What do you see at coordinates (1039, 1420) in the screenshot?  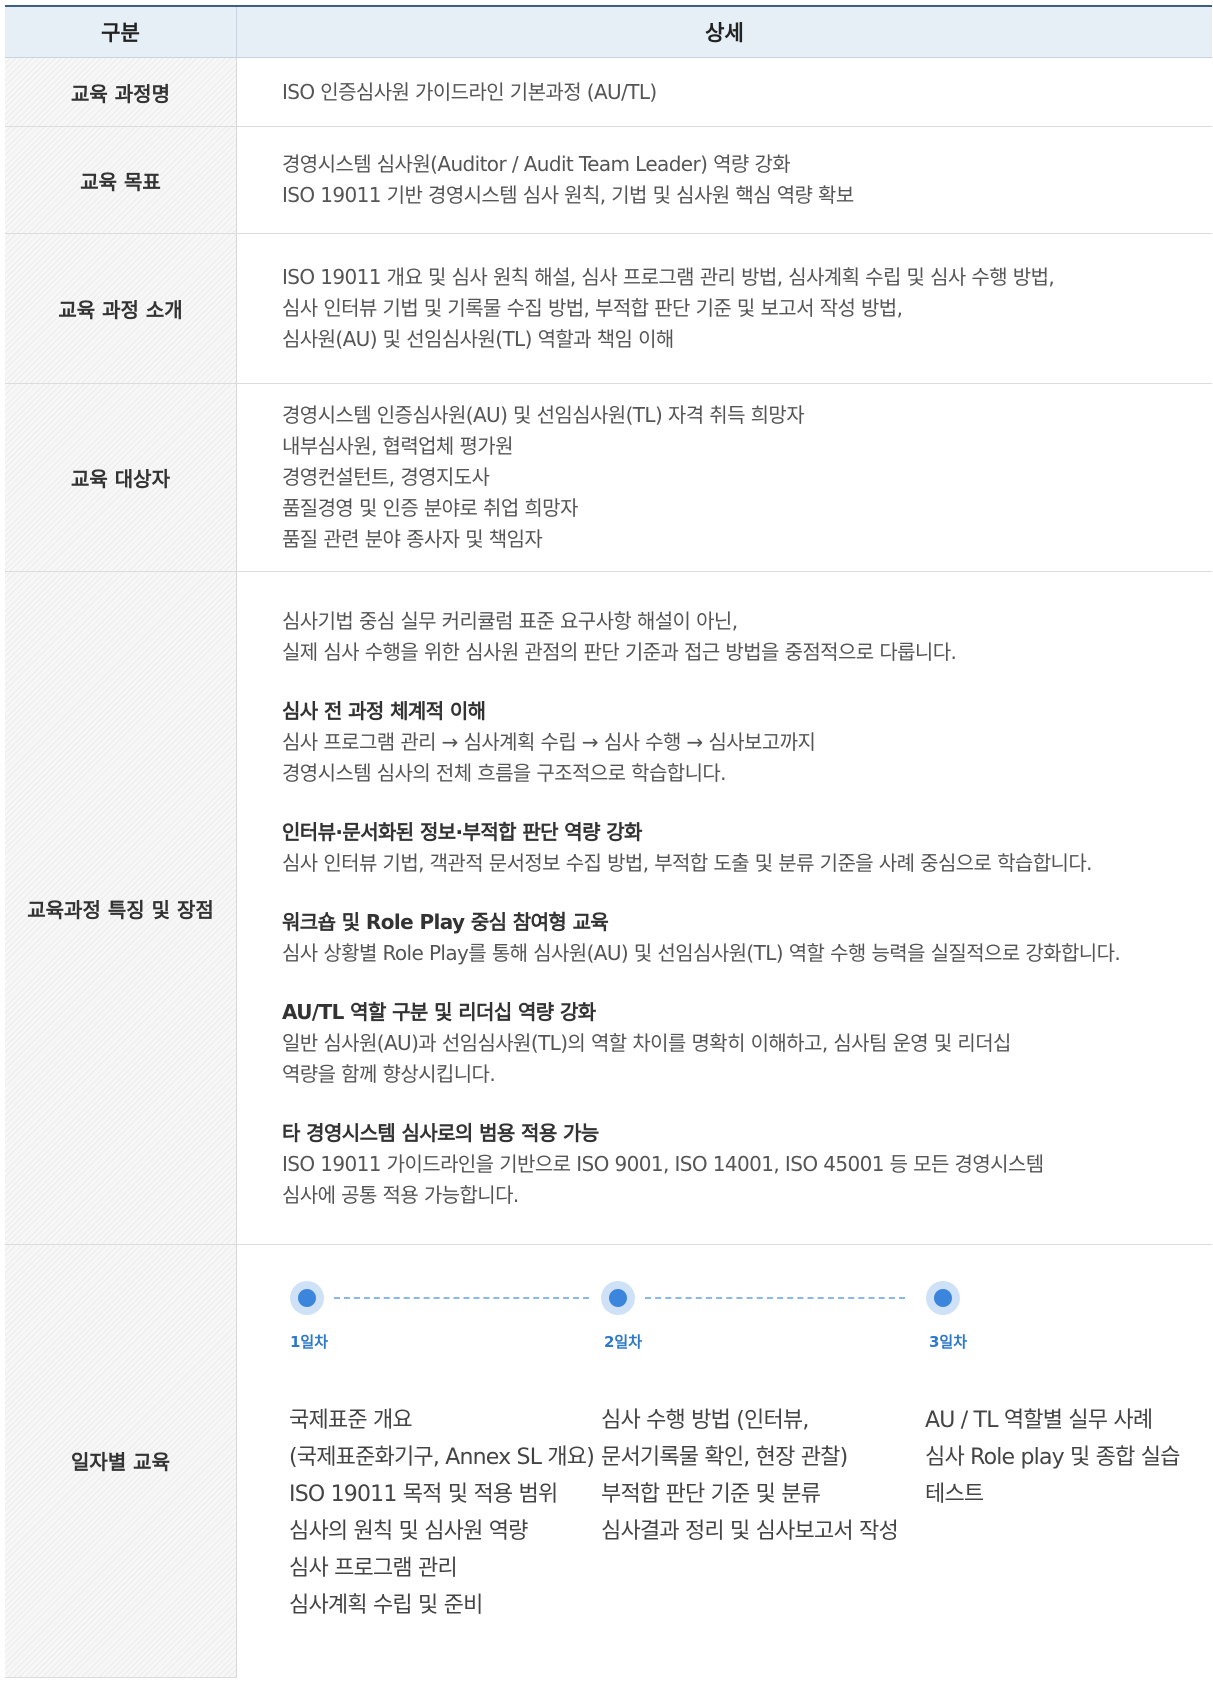 I see `schedule-item: AU / TL 역할별 실무 사례` at bounding box center [1039, 1420].